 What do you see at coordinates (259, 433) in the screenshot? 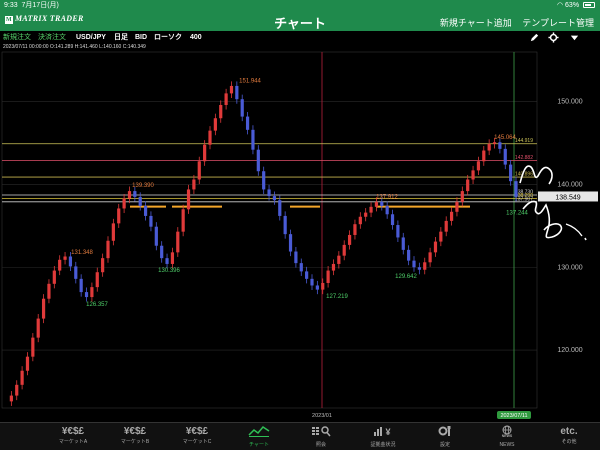
I see `chart-icon` at bounding box center [259, 433].